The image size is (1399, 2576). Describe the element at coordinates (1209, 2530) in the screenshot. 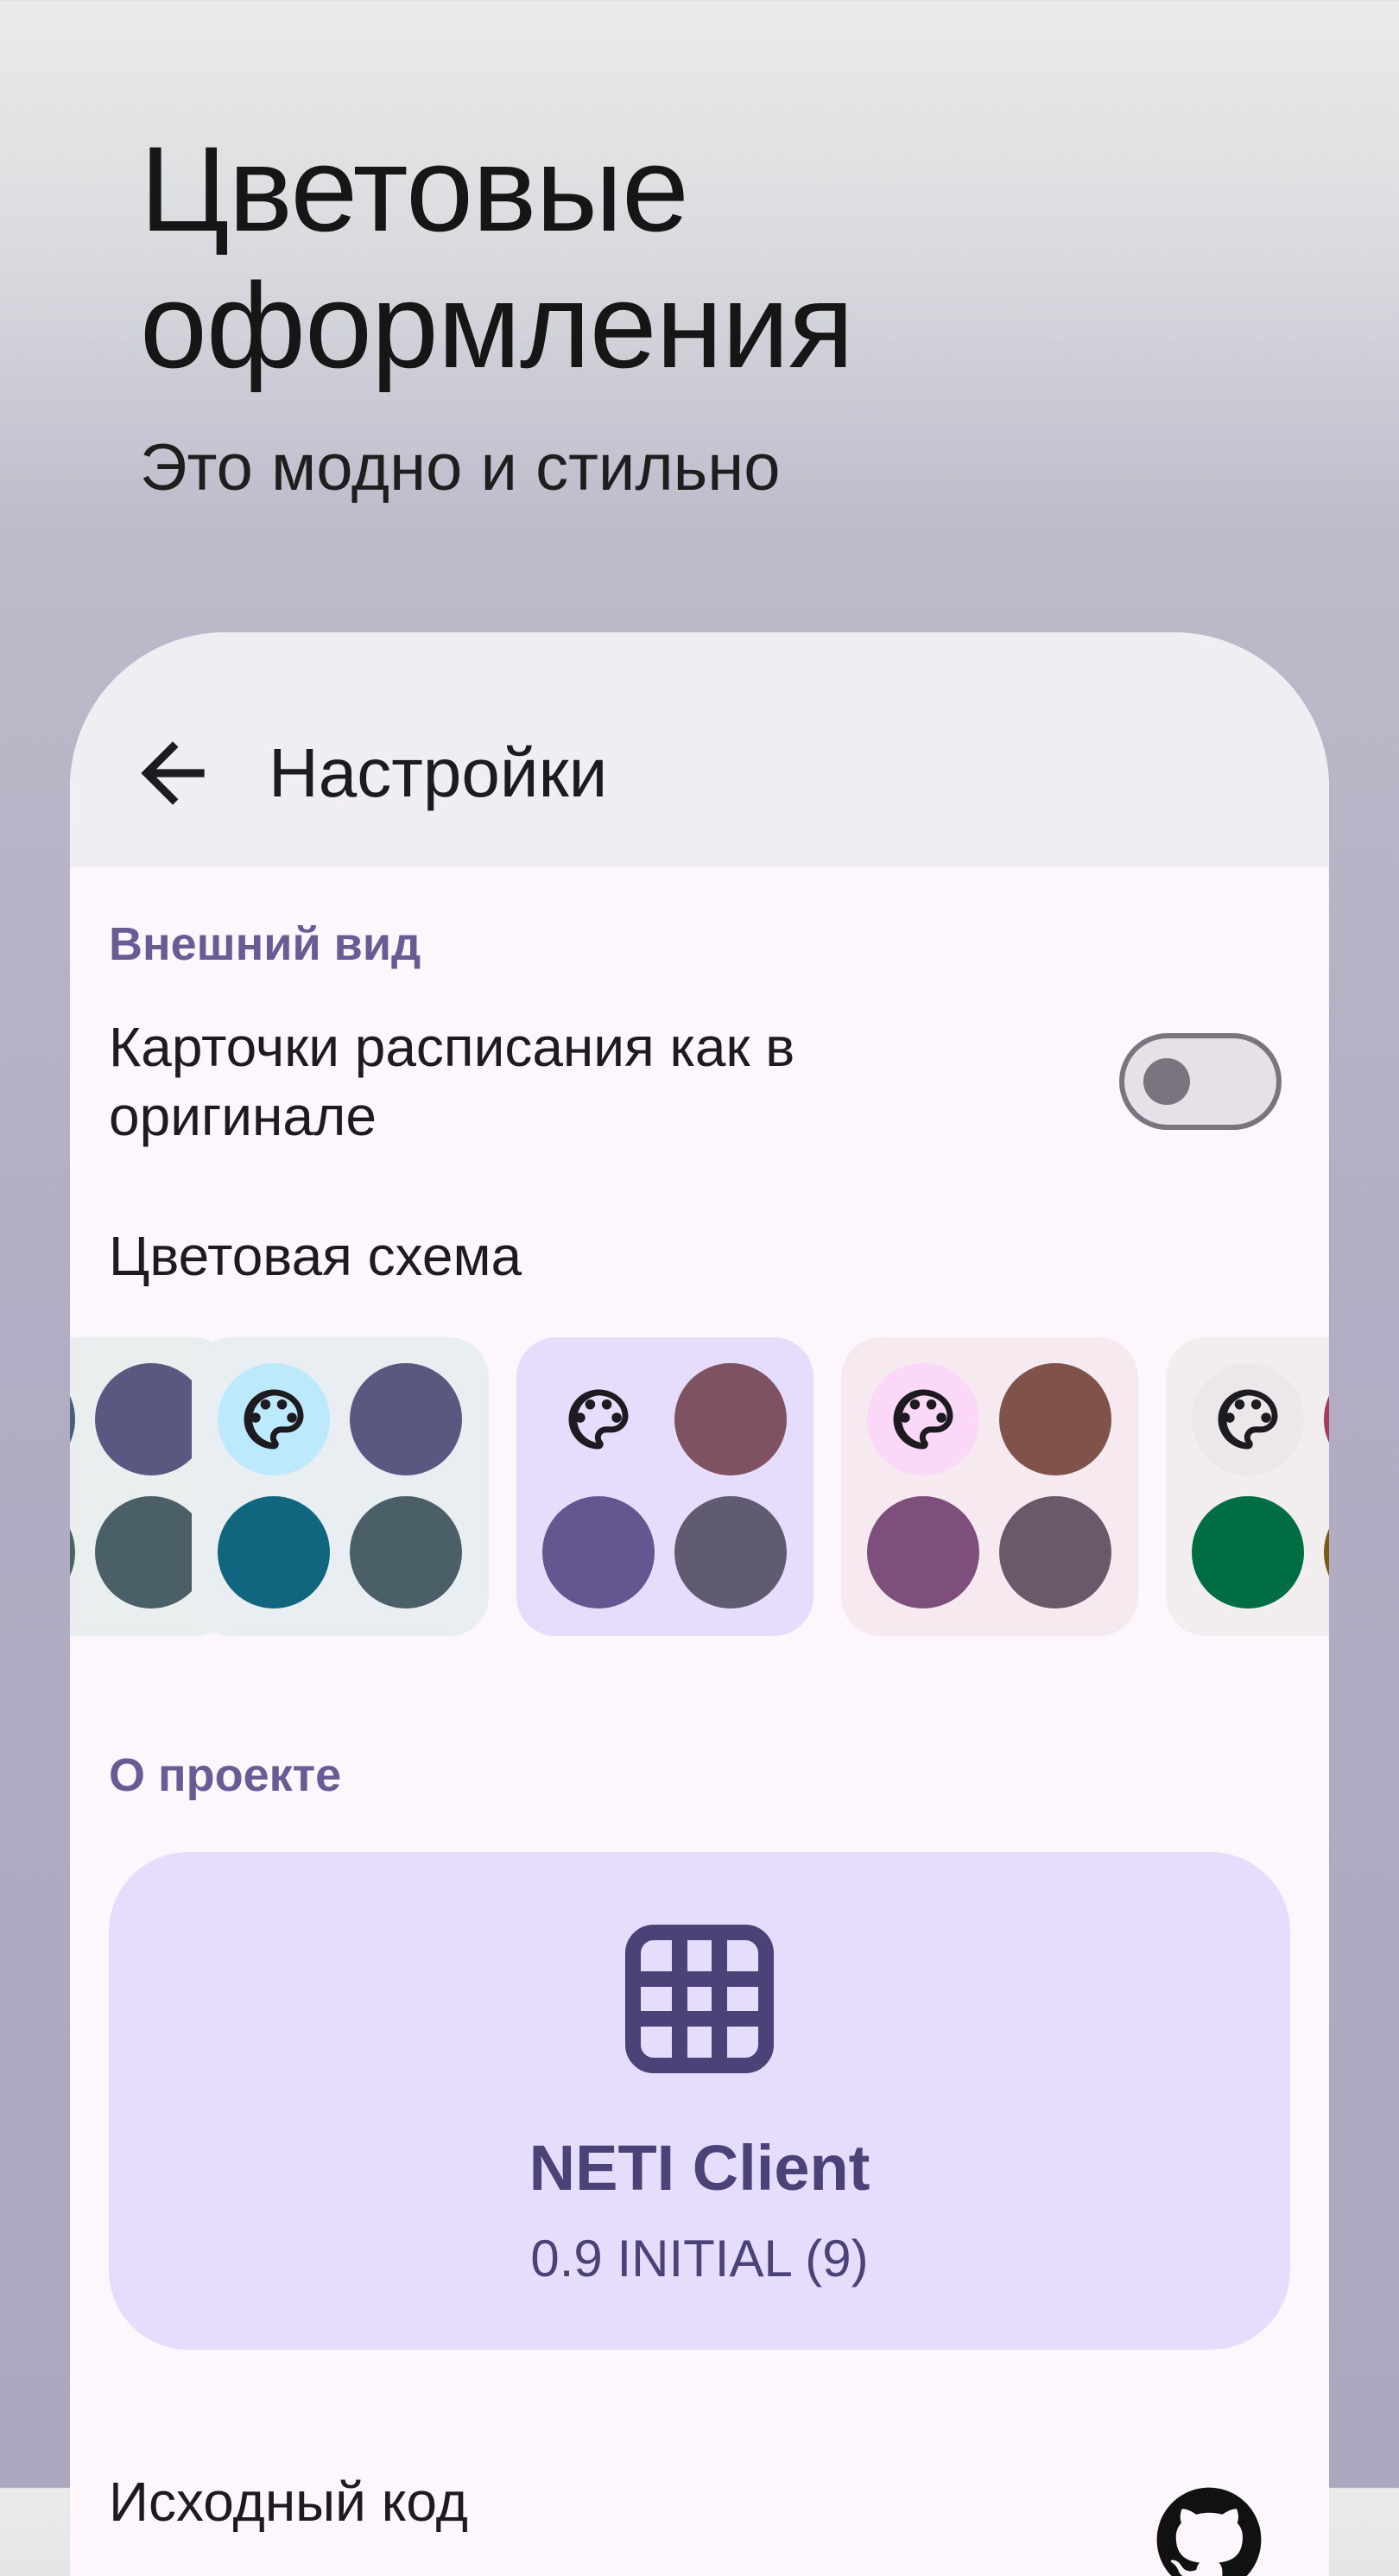

I see `github-icon` at that location.